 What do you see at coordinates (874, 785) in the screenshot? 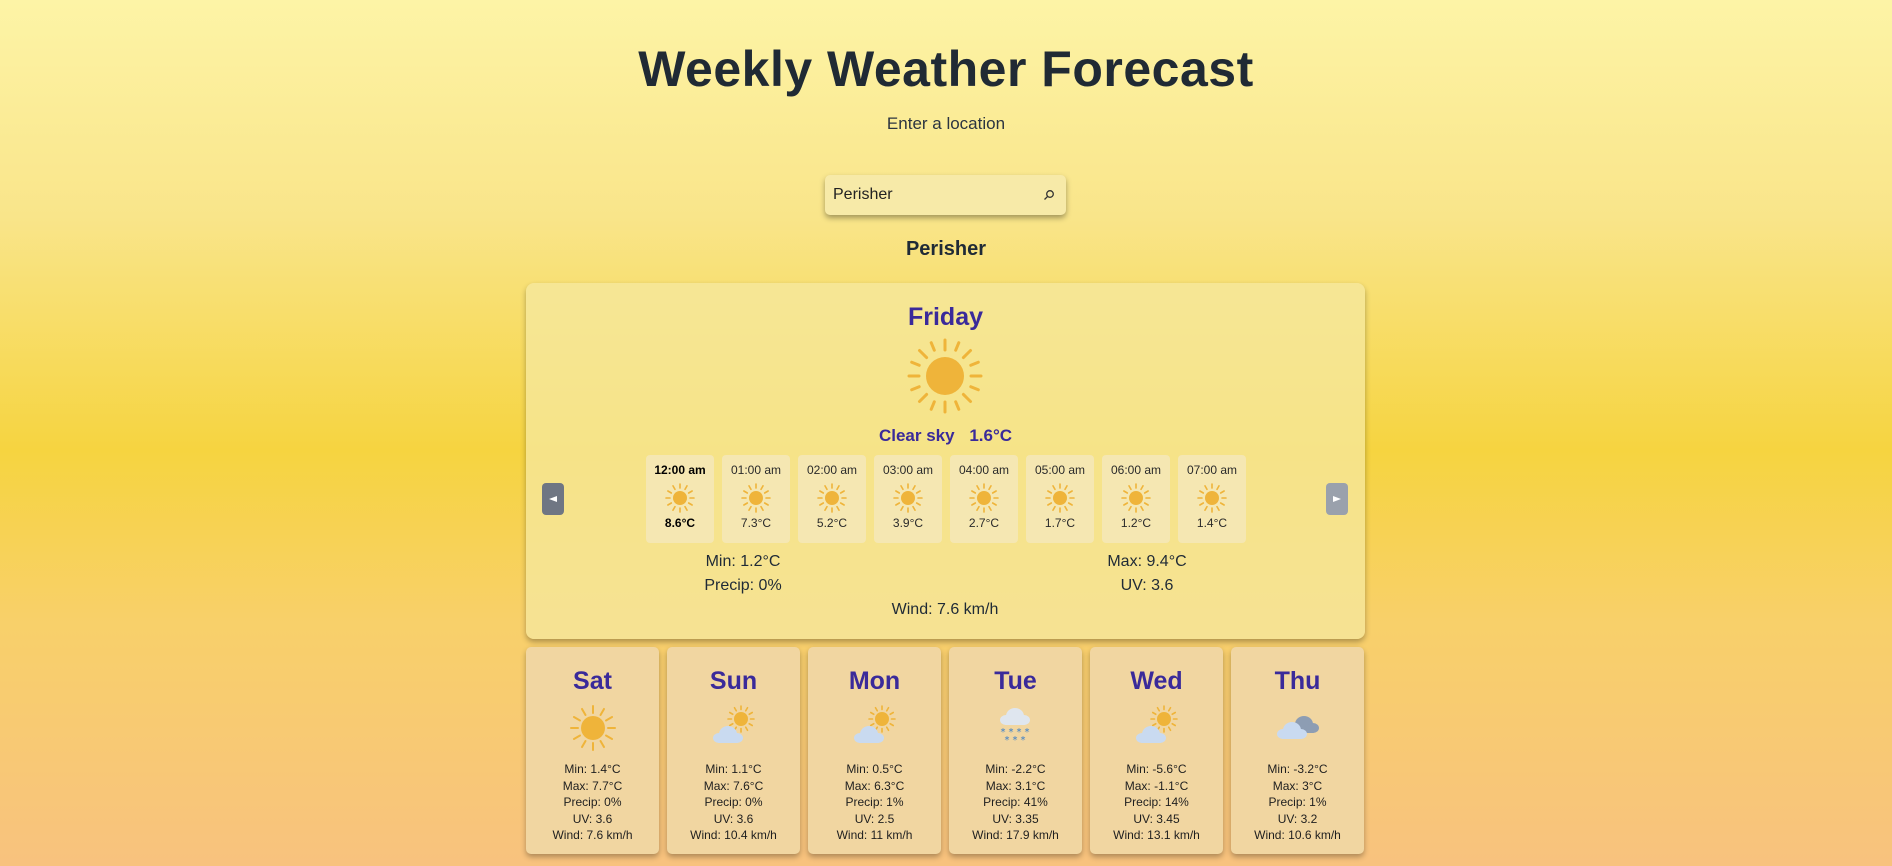
I see `forecast-max: Max: 6.3°C` at bounding box center [874, 785].